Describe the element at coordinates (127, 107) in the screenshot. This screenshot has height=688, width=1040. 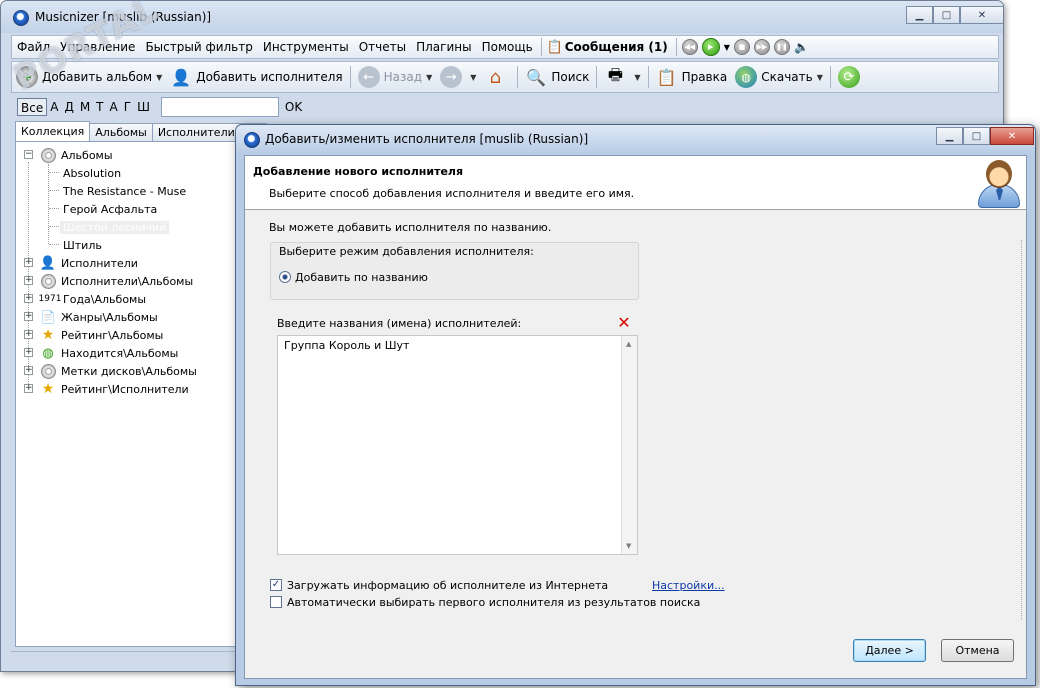
I see `filter-letter: Г` at that location.